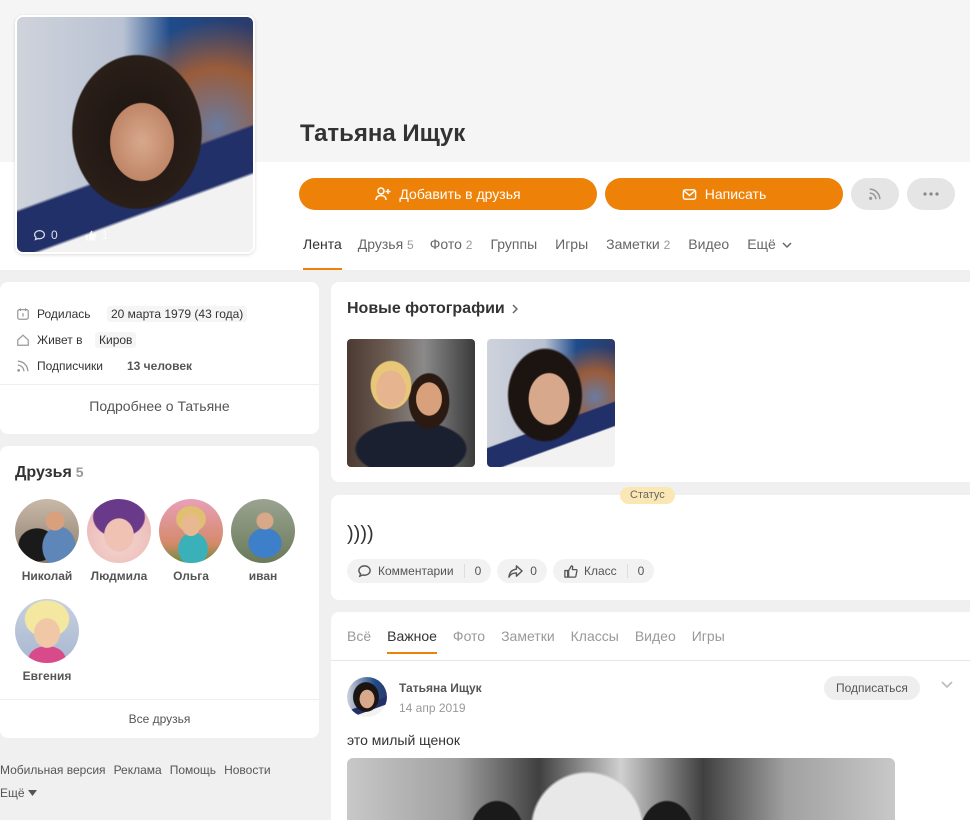  I want to click on feed-tab-important: Важное, so click(412, 641).